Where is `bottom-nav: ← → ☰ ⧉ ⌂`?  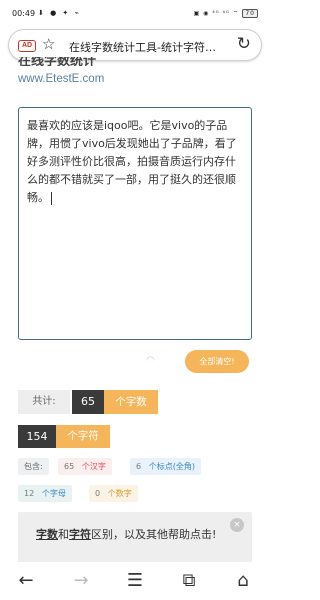 bottom-nav: ← → ☰ ⧉ ⌂ is located at coordinates (135, 581).